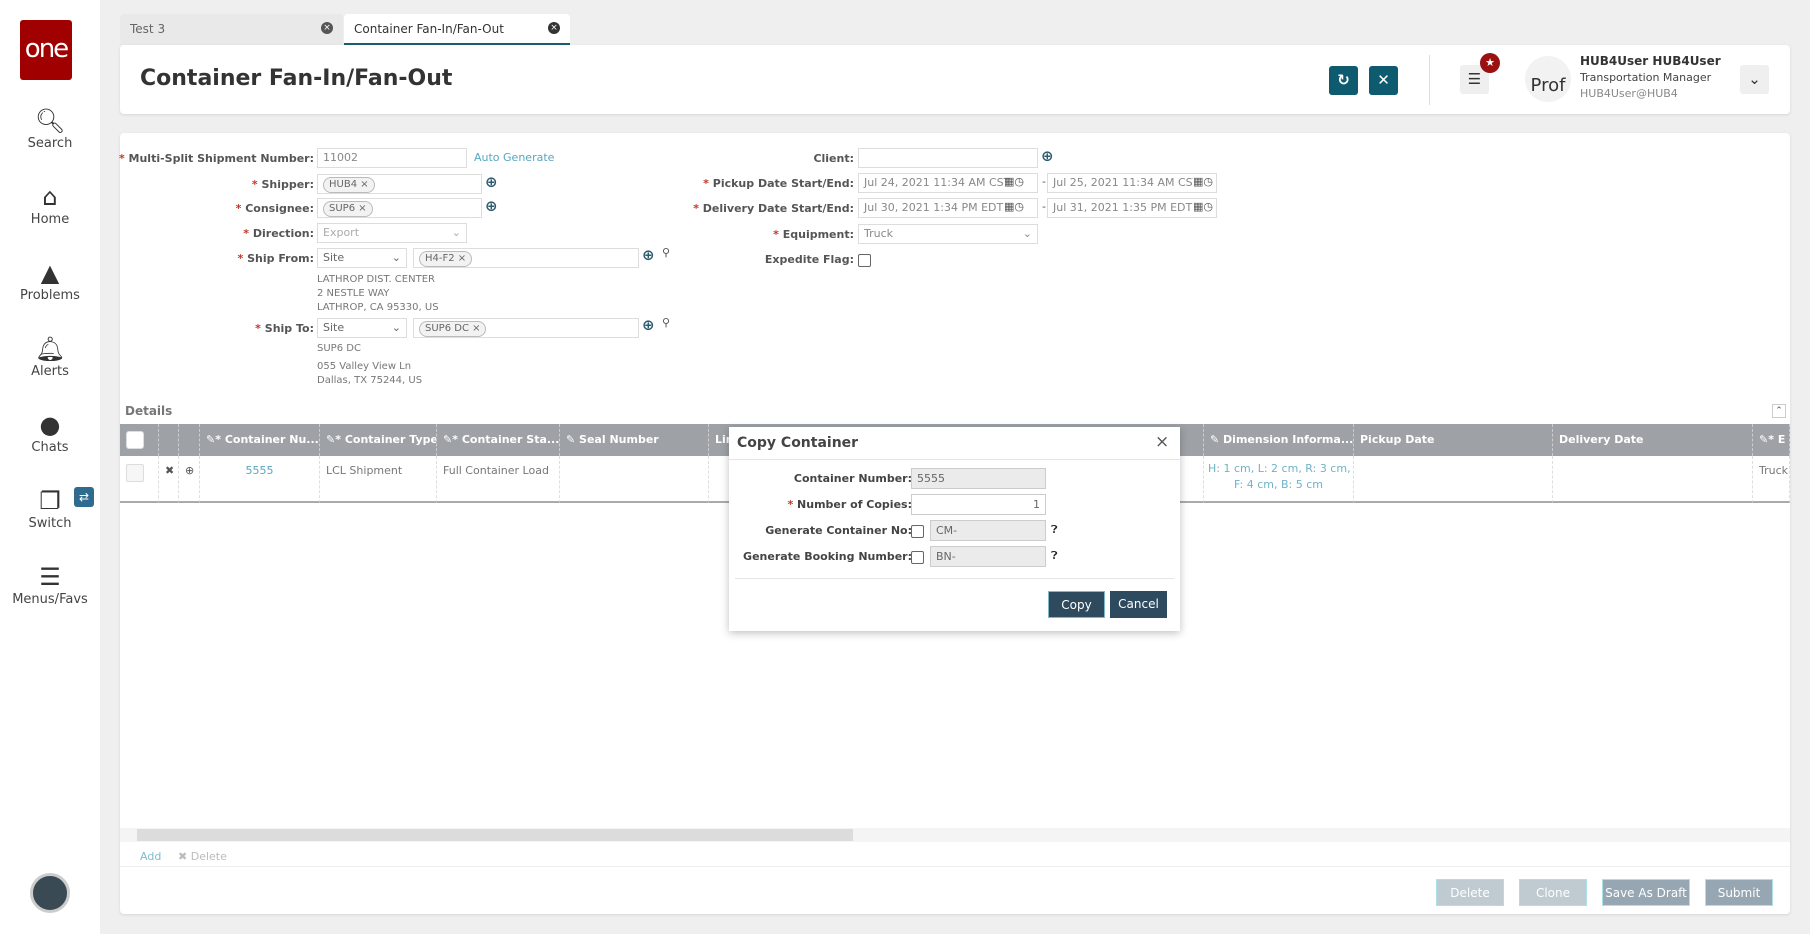 This screenshot has width=1810, height=934. I want to click on scrollbar-thumb, so click(495, 835).